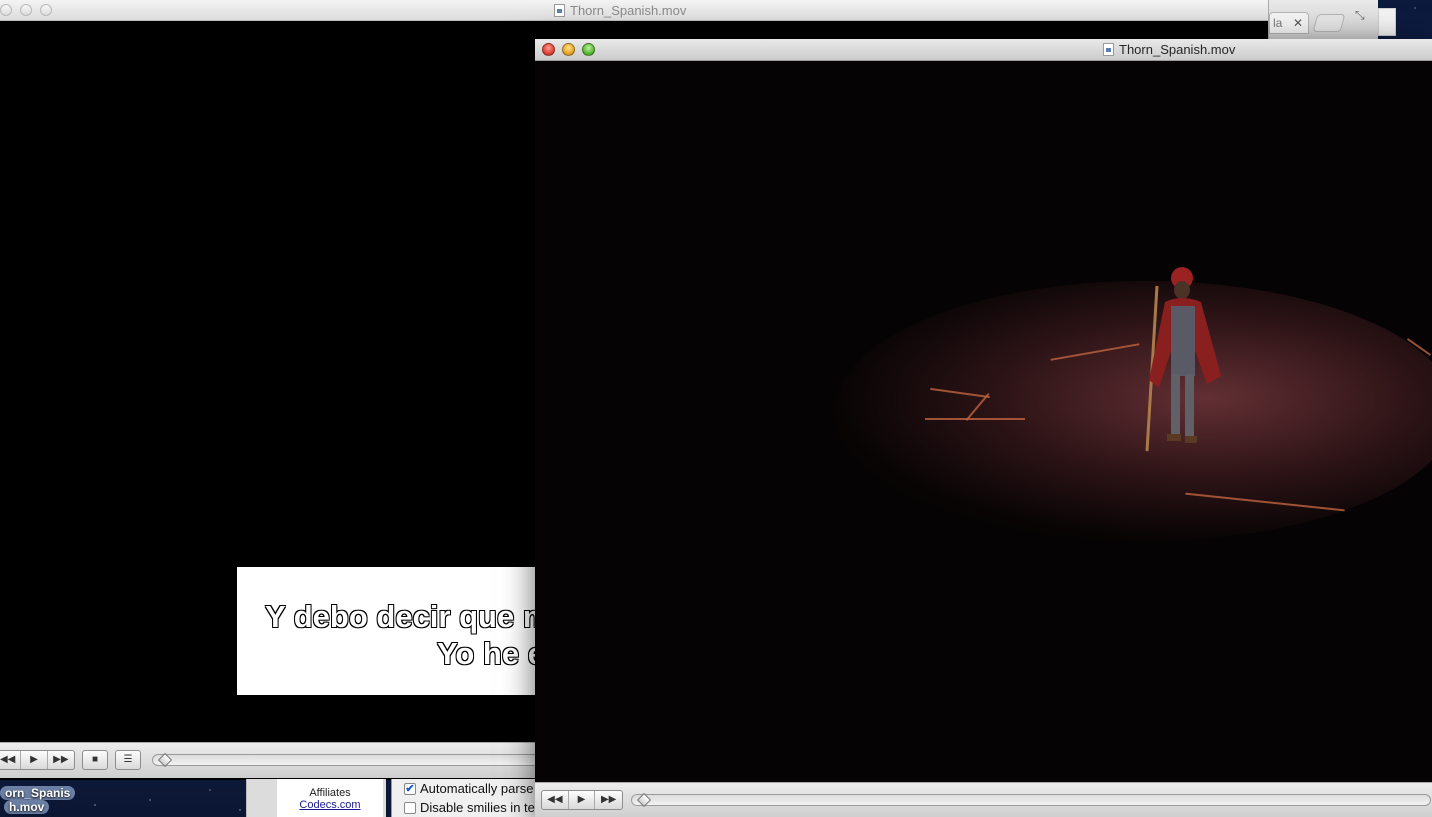 This screenshot has height=817, width=1432. What do you see at coordinates (1183, 341) in the screenshot?
I see `actor-tunic` at bounding box center [1183, 341].